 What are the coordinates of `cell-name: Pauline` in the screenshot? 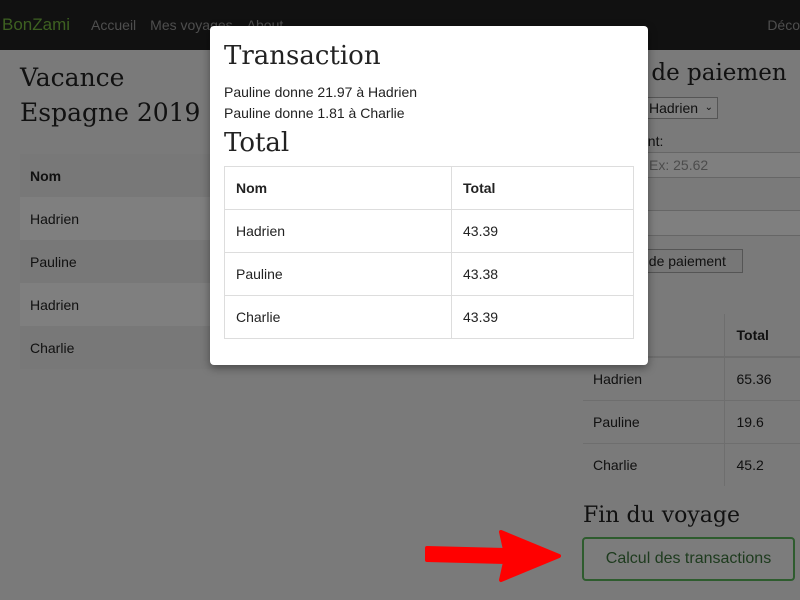 It's located at (338, 274).